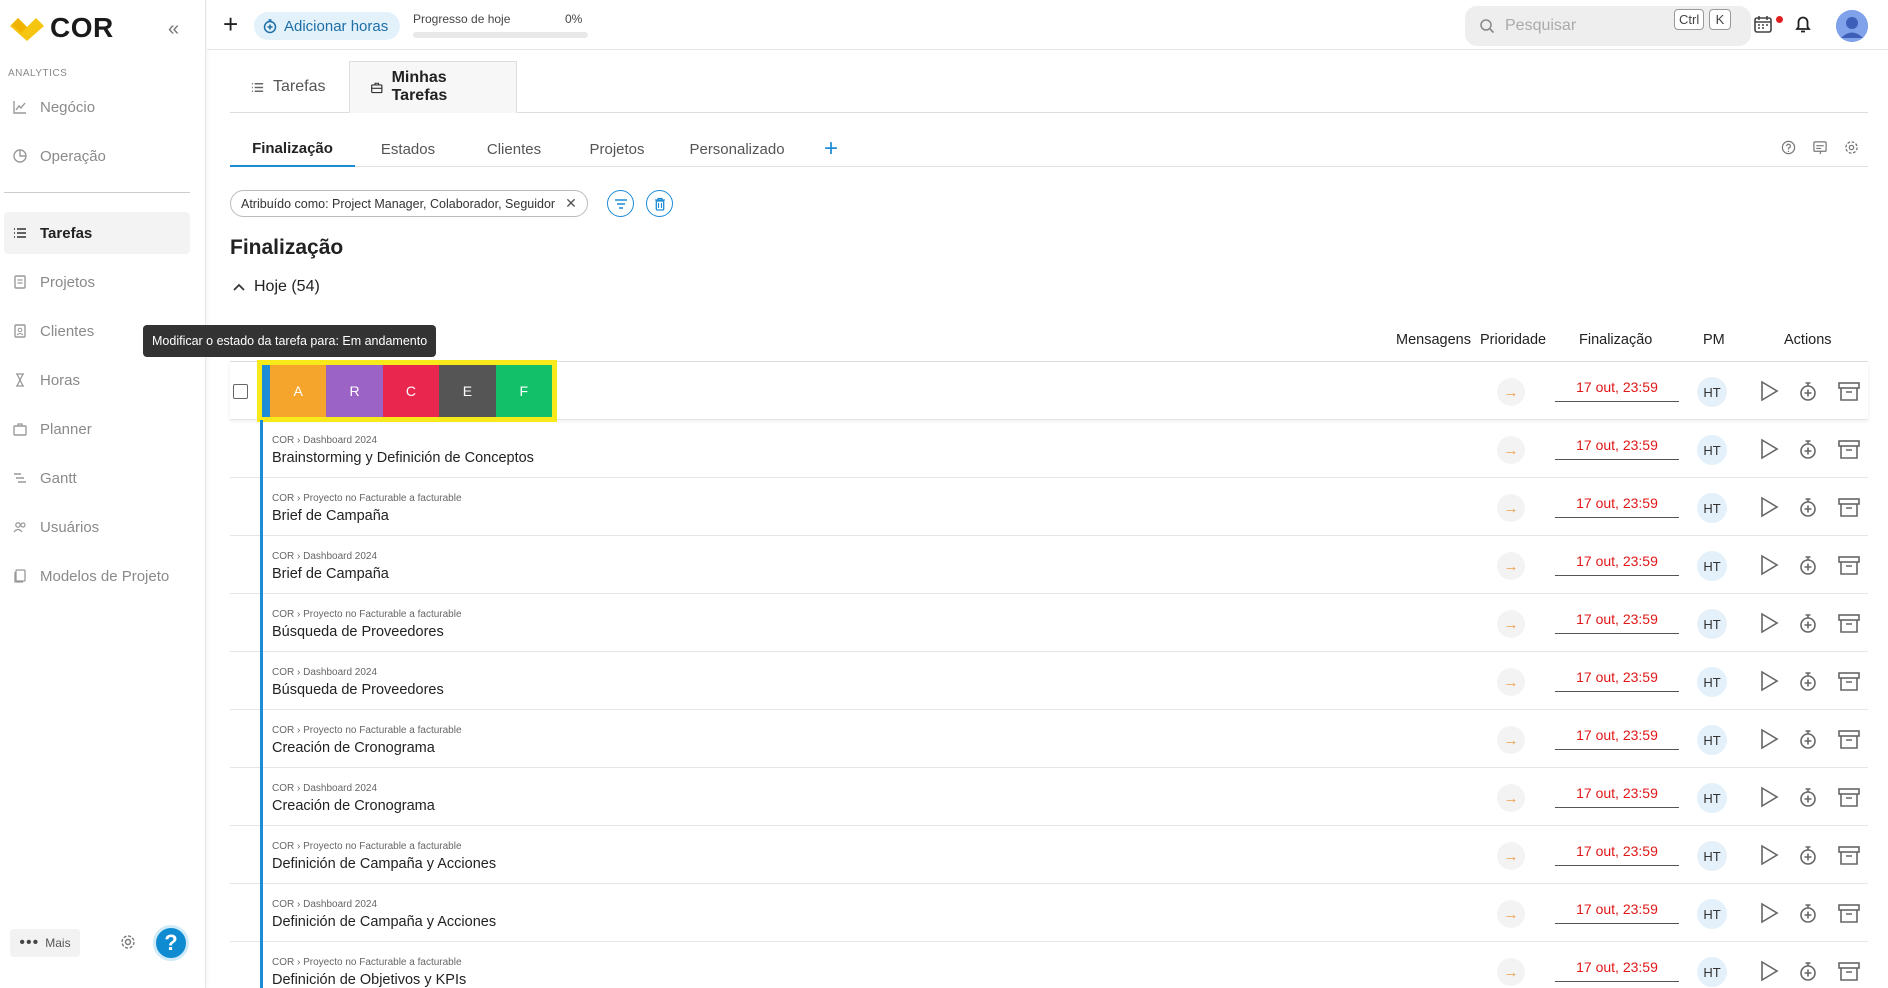 This screenshot has height=988, width=1888. Describe the element at coordinates (514, 149) in the screenshot. I see `view-tab-clientes: Clientes` at that location.